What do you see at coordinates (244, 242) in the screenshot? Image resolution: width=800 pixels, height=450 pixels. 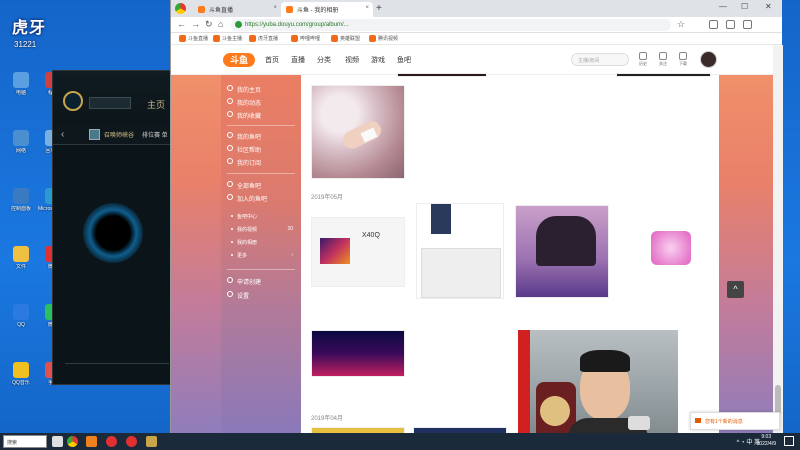 I see `sidebar-subitem: 我的相册` at bounding box center [244, 242].